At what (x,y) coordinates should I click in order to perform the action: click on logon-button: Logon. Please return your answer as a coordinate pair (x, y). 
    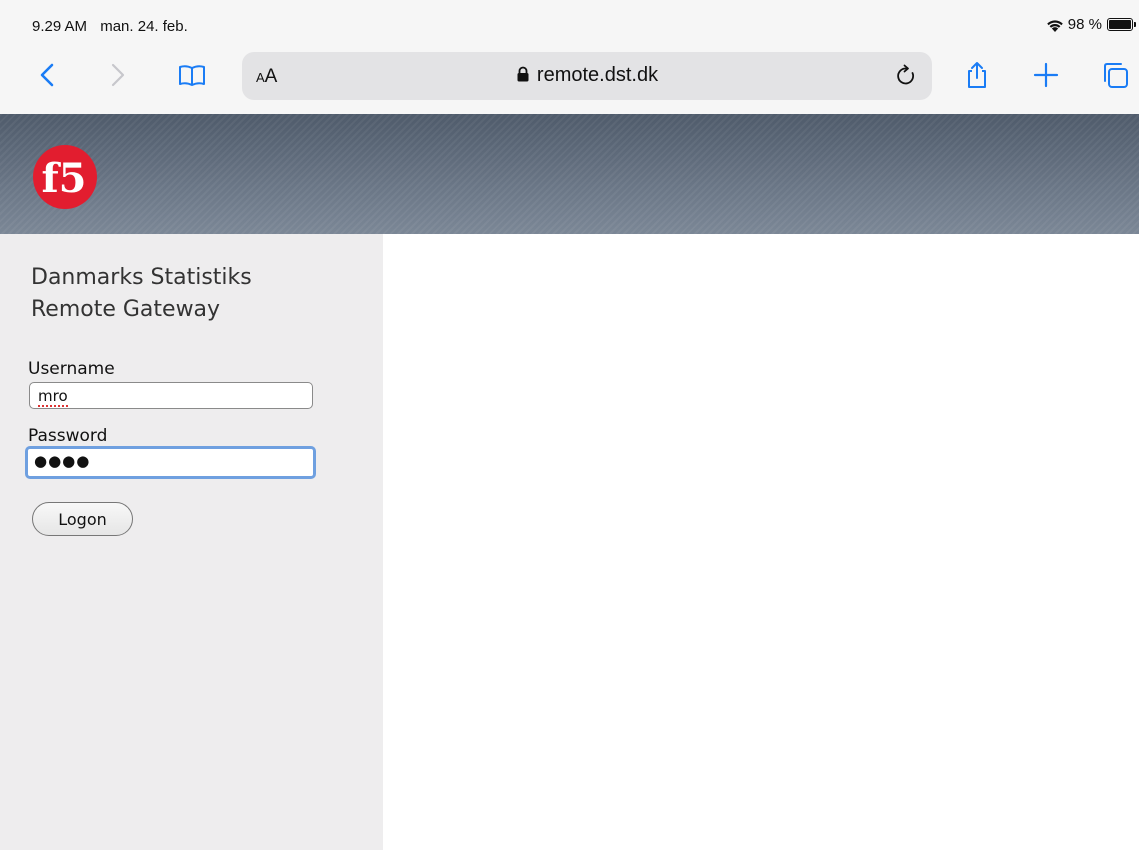
    Looking at the image, I should click on (82, 519).